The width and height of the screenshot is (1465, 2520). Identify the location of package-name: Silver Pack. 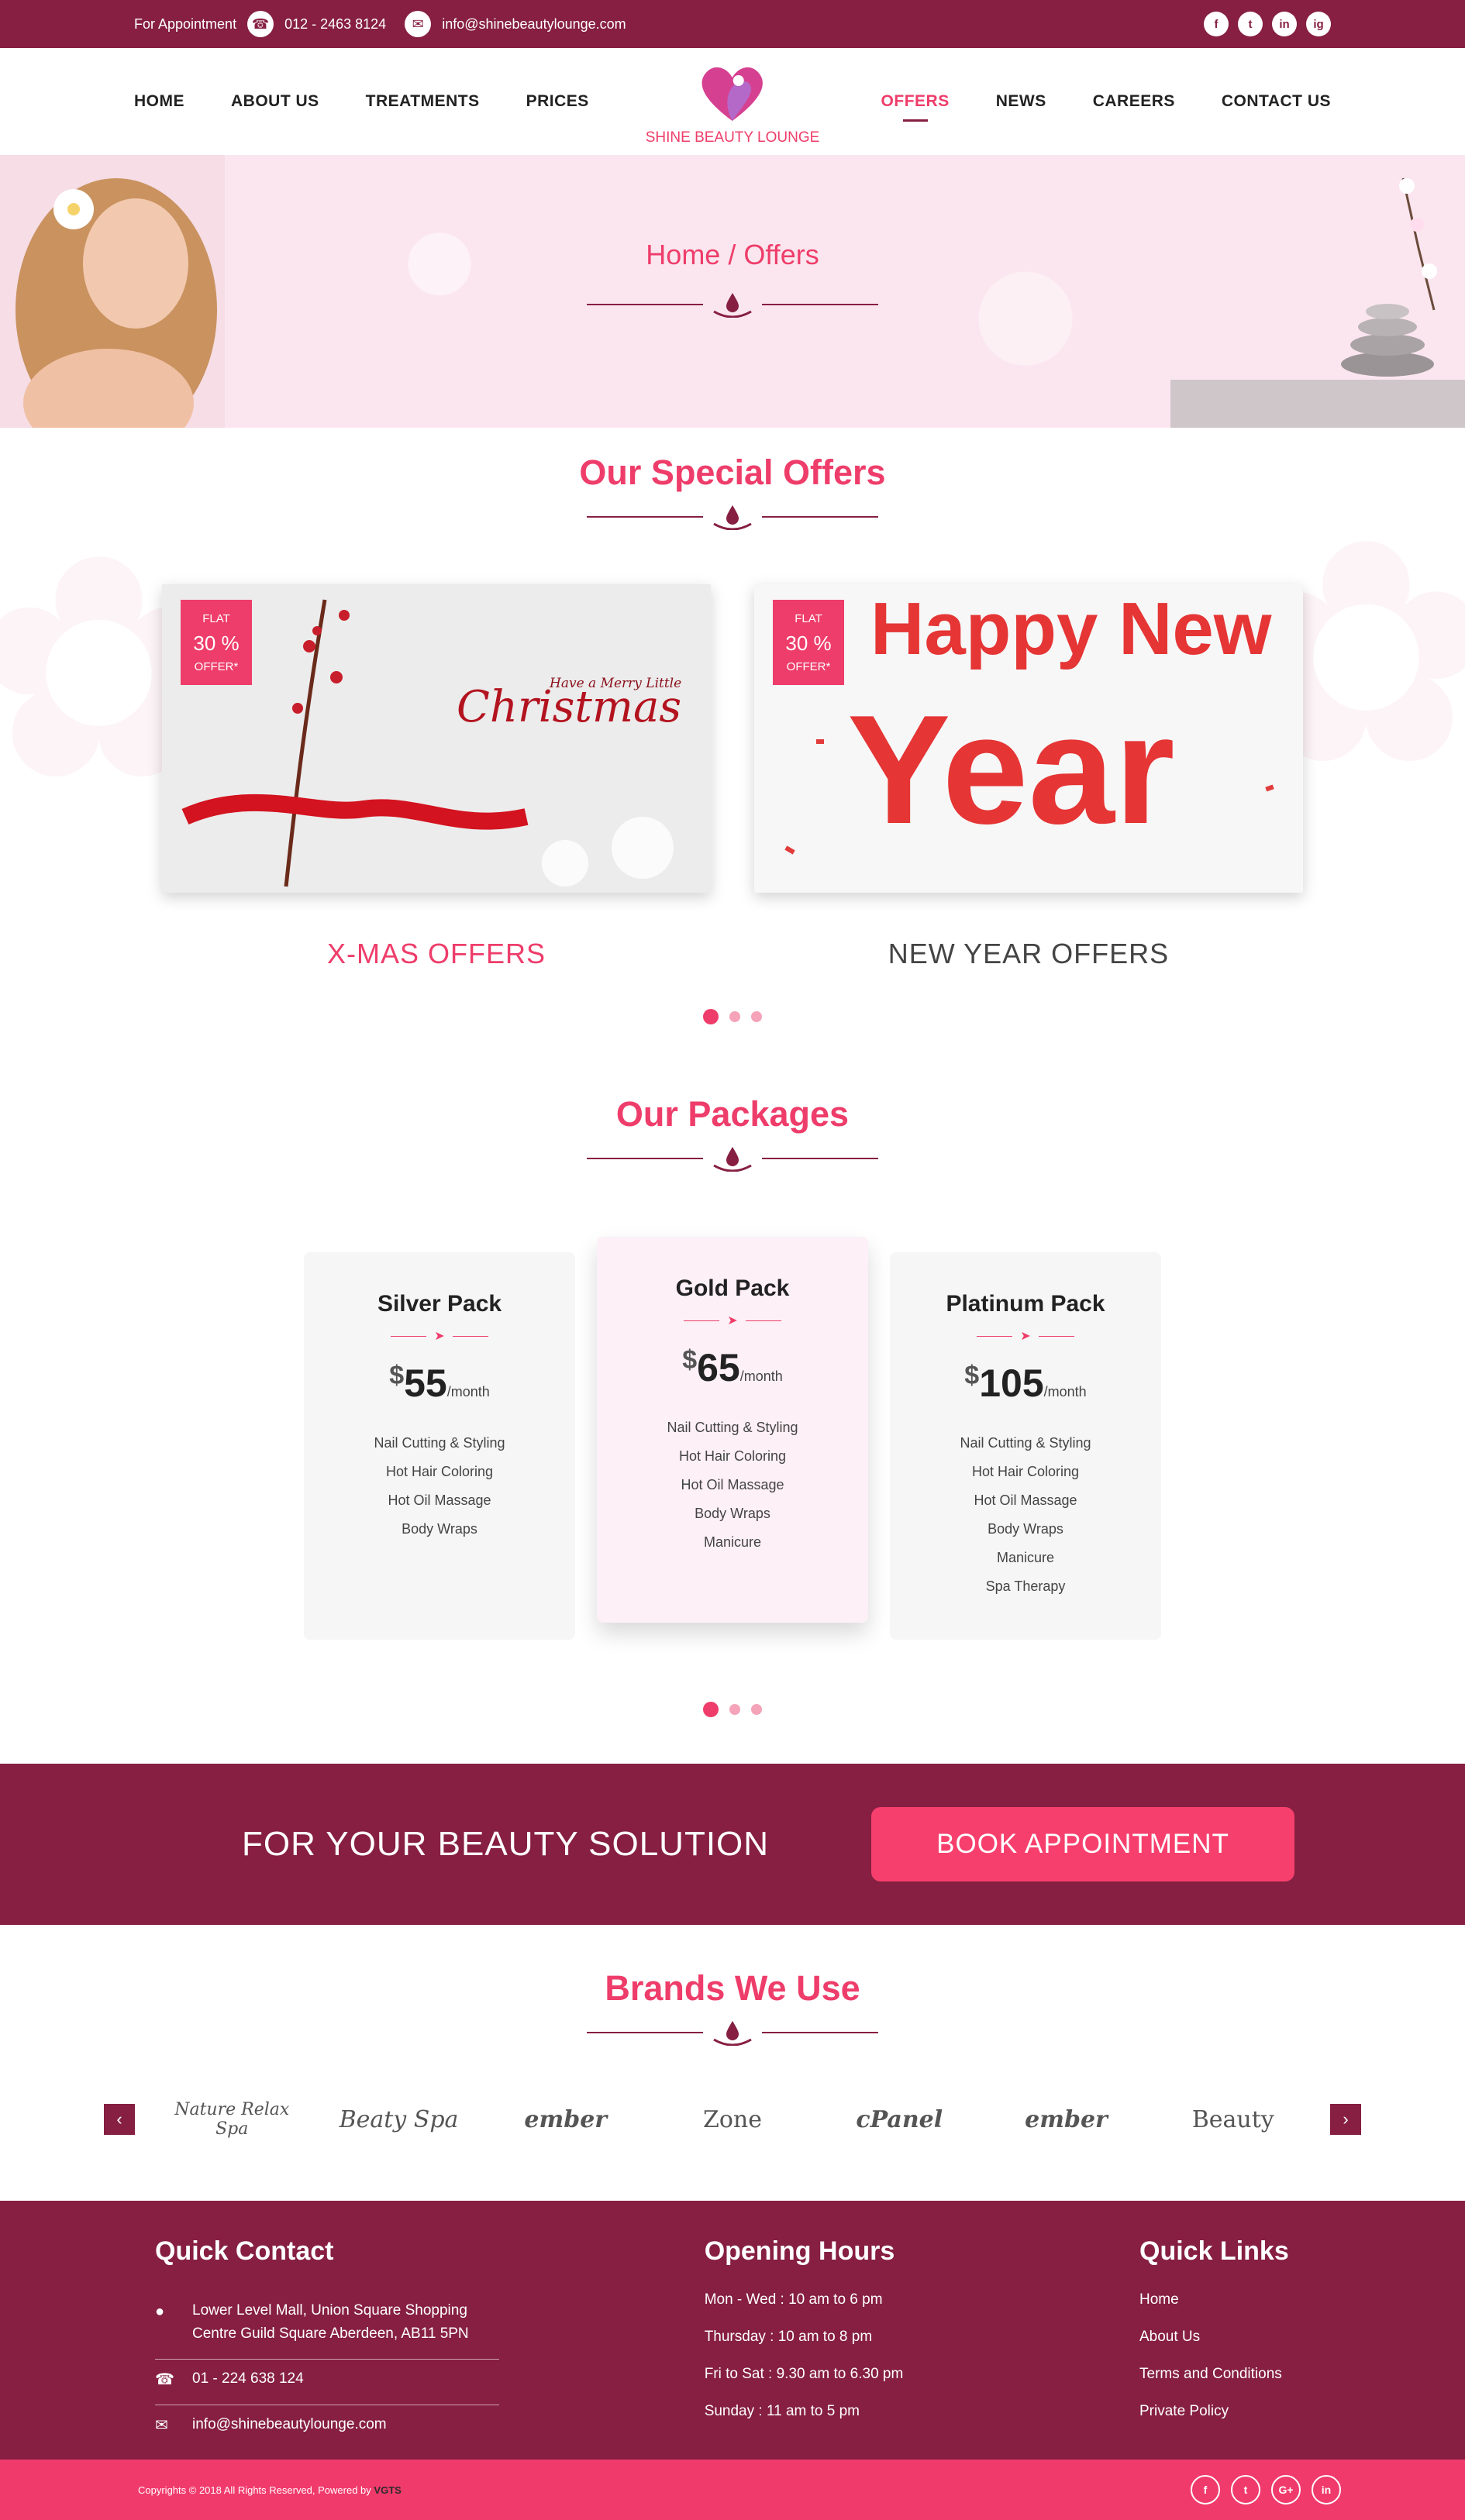
(439, 1304).